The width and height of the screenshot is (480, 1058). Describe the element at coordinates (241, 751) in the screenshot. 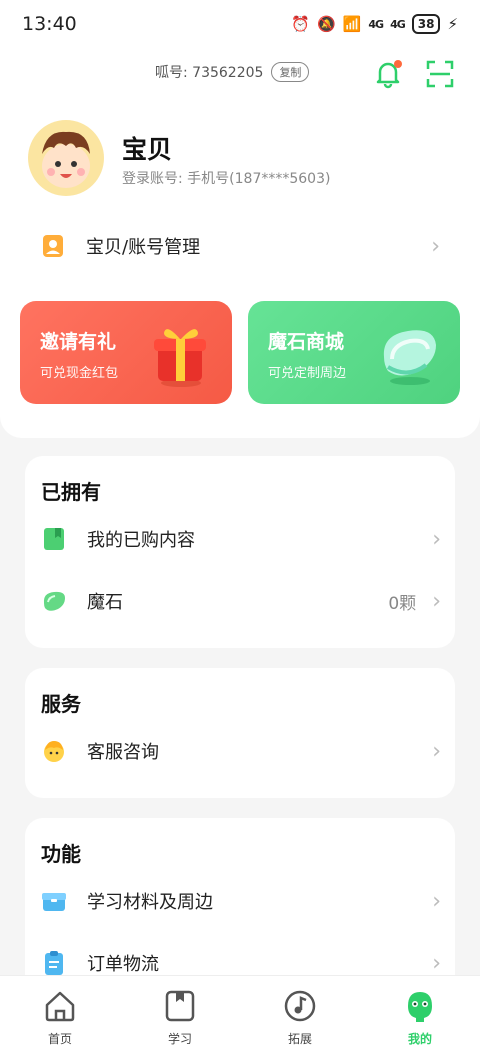

I see `customer-service-row: 客服咨询 ›` at that location.